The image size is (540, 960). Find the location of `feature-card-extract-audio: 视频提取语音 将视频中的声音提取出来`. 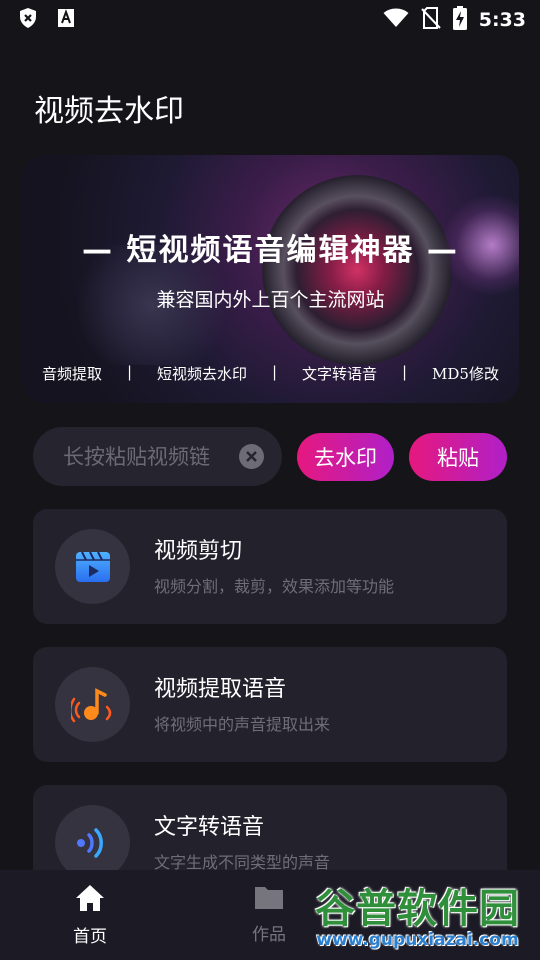

feature-card-extract-audio: 视频提取语音 将视频中的声音提取出来 is located at coordinates (270, 704).